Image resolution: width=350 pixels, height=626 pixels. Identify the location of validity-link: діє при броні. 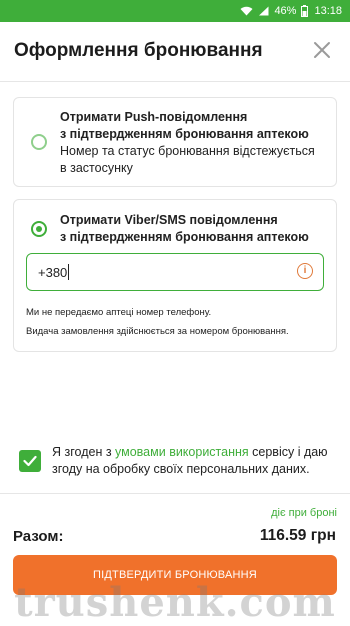
(304, 513).